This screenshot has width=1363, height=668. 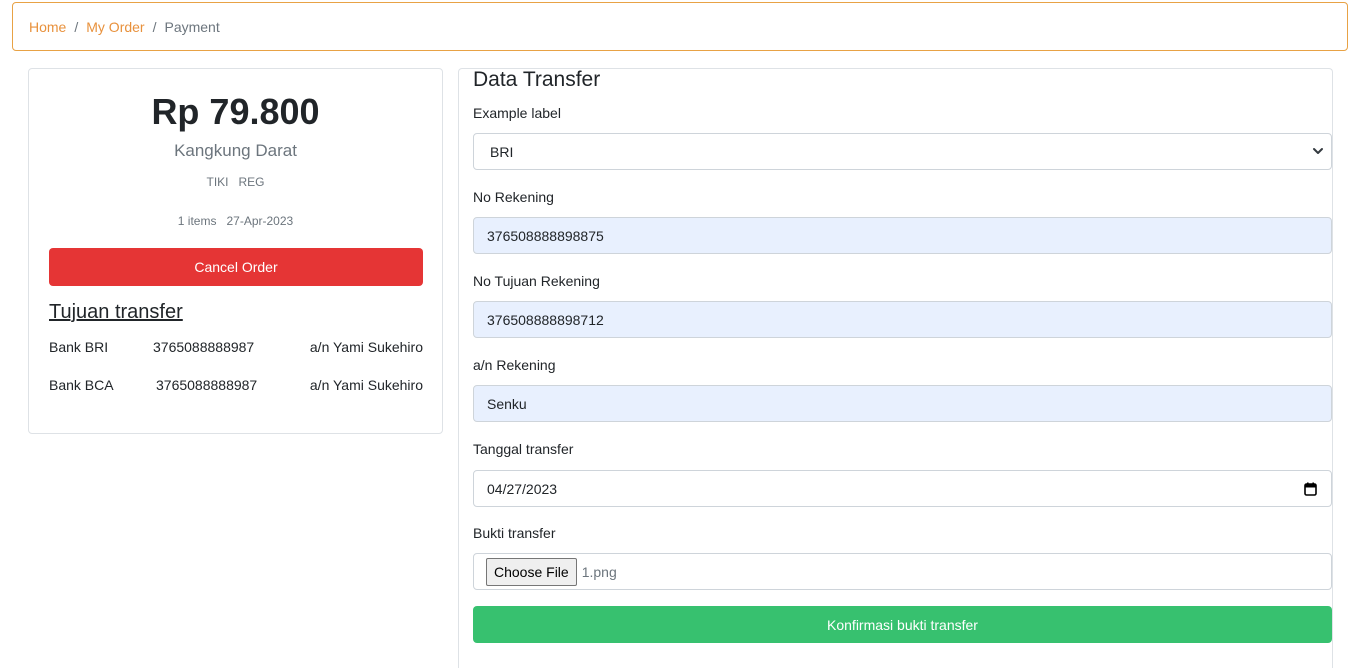 What do you see at coordinates (79, 347) in the screenshot?
I see `bank-name: Bank BRI` at bounding box center [79, 347].